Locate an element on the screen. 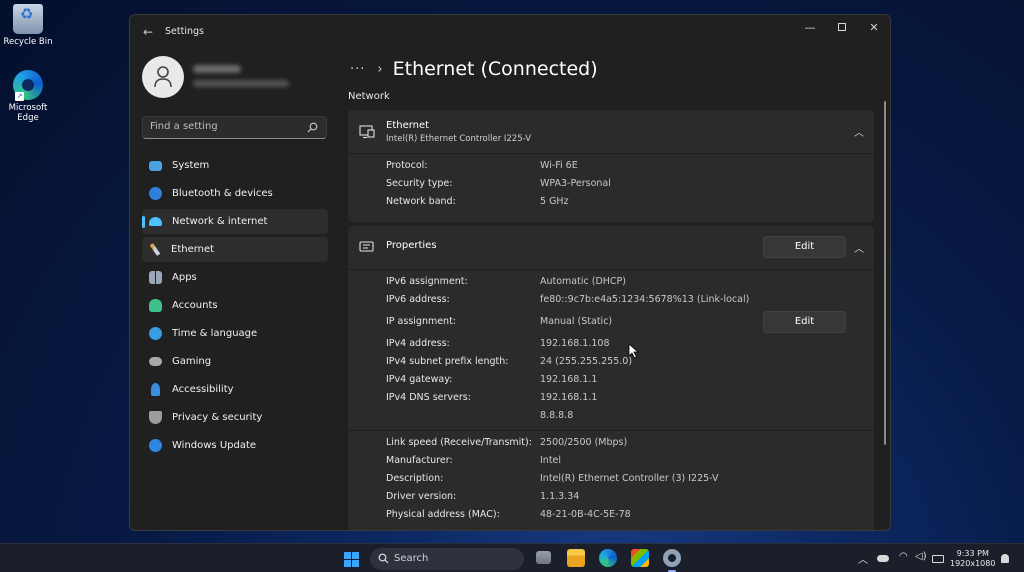 Image resolution: width=1024 pixels, height=572 pixels. sidebar-item-apps: Apps is located at coordinates (235, 277).